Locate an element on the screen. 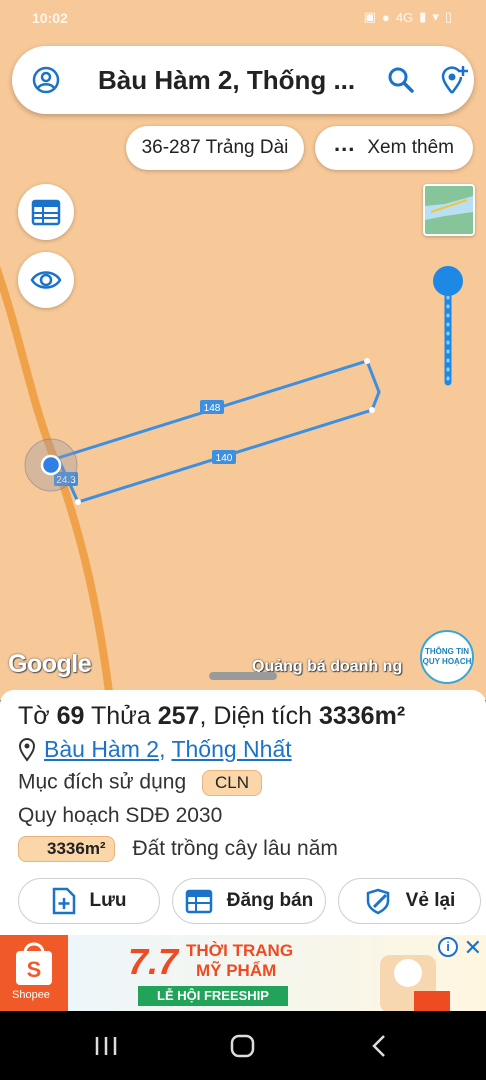 The width and height of the screenshot is (486, 1080). sell-button: Đăng bán is located at coordinates (249, 901).